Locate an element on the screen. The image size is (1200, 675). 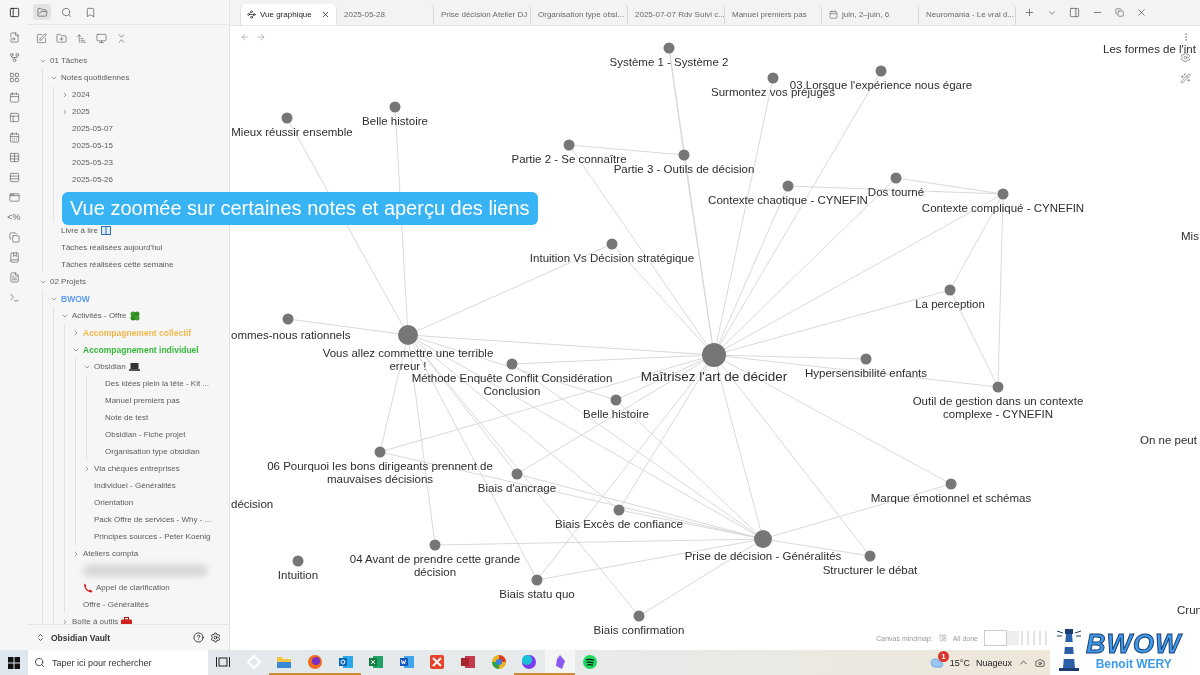
file-item: Offre - Généralités is located at coordinates (116, 604).